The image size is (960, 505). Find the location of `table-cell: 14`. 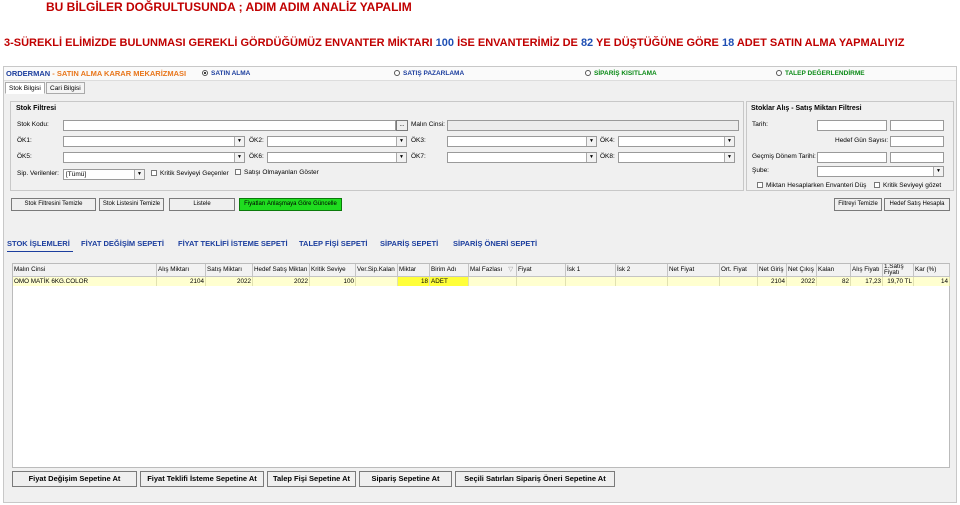

table-cell: 14 is located at coordinates (932, 281).